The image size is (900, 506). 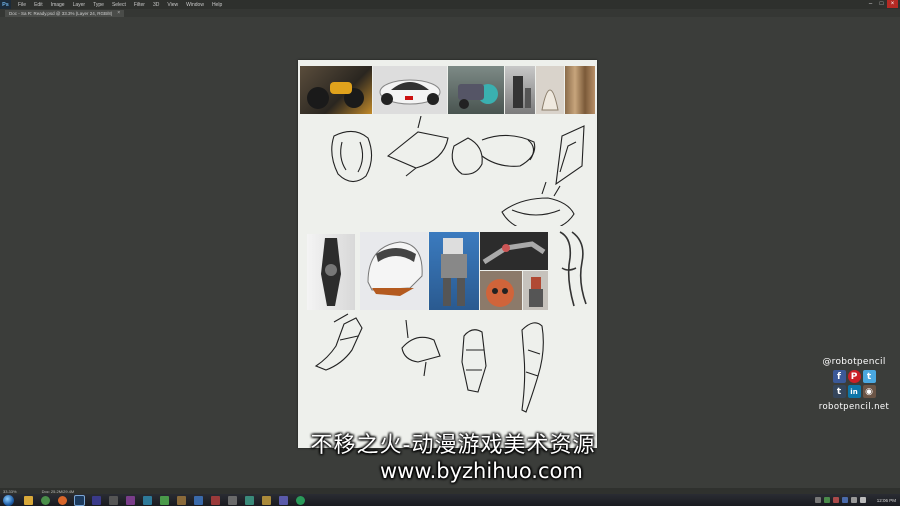 What do you see at coordinates (58, 5) in the screenshot?
I see `menu-image: Image` at bounding box center [58, 5].